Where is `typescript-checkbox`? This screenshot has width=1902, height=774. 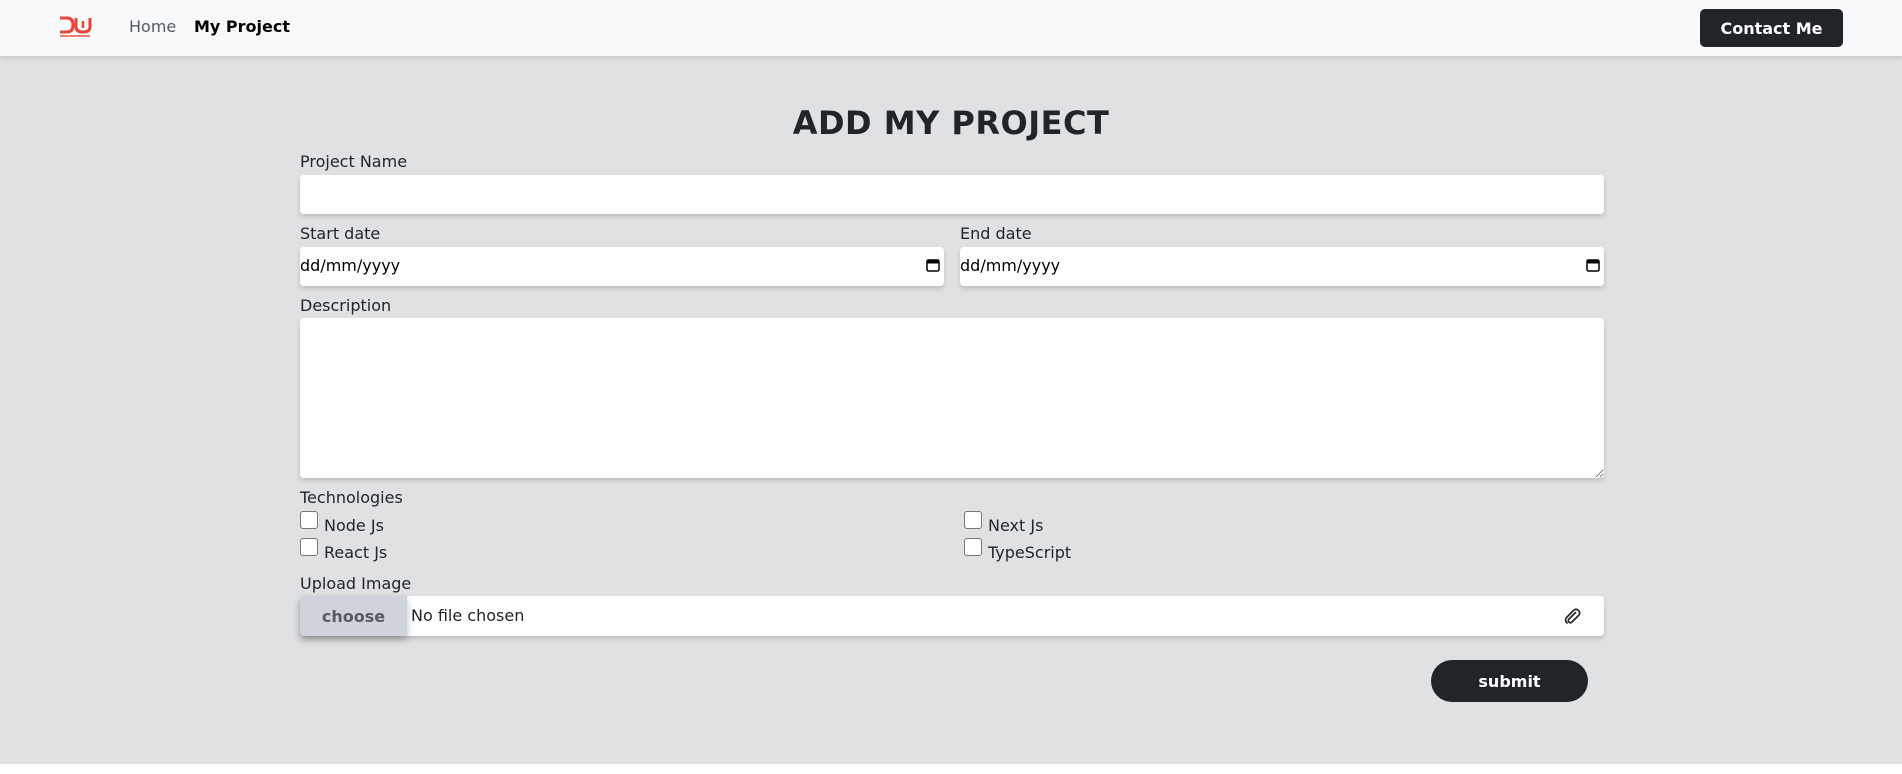
typescript-checkbox is located at coordinates (973, 547).